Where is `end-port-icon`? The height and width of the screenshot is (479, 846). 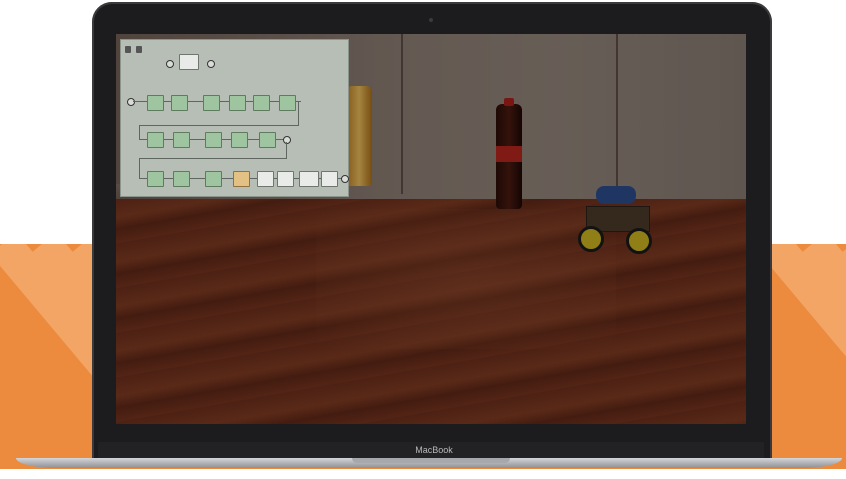 end-port-icon is located at coordinates (345, 179).